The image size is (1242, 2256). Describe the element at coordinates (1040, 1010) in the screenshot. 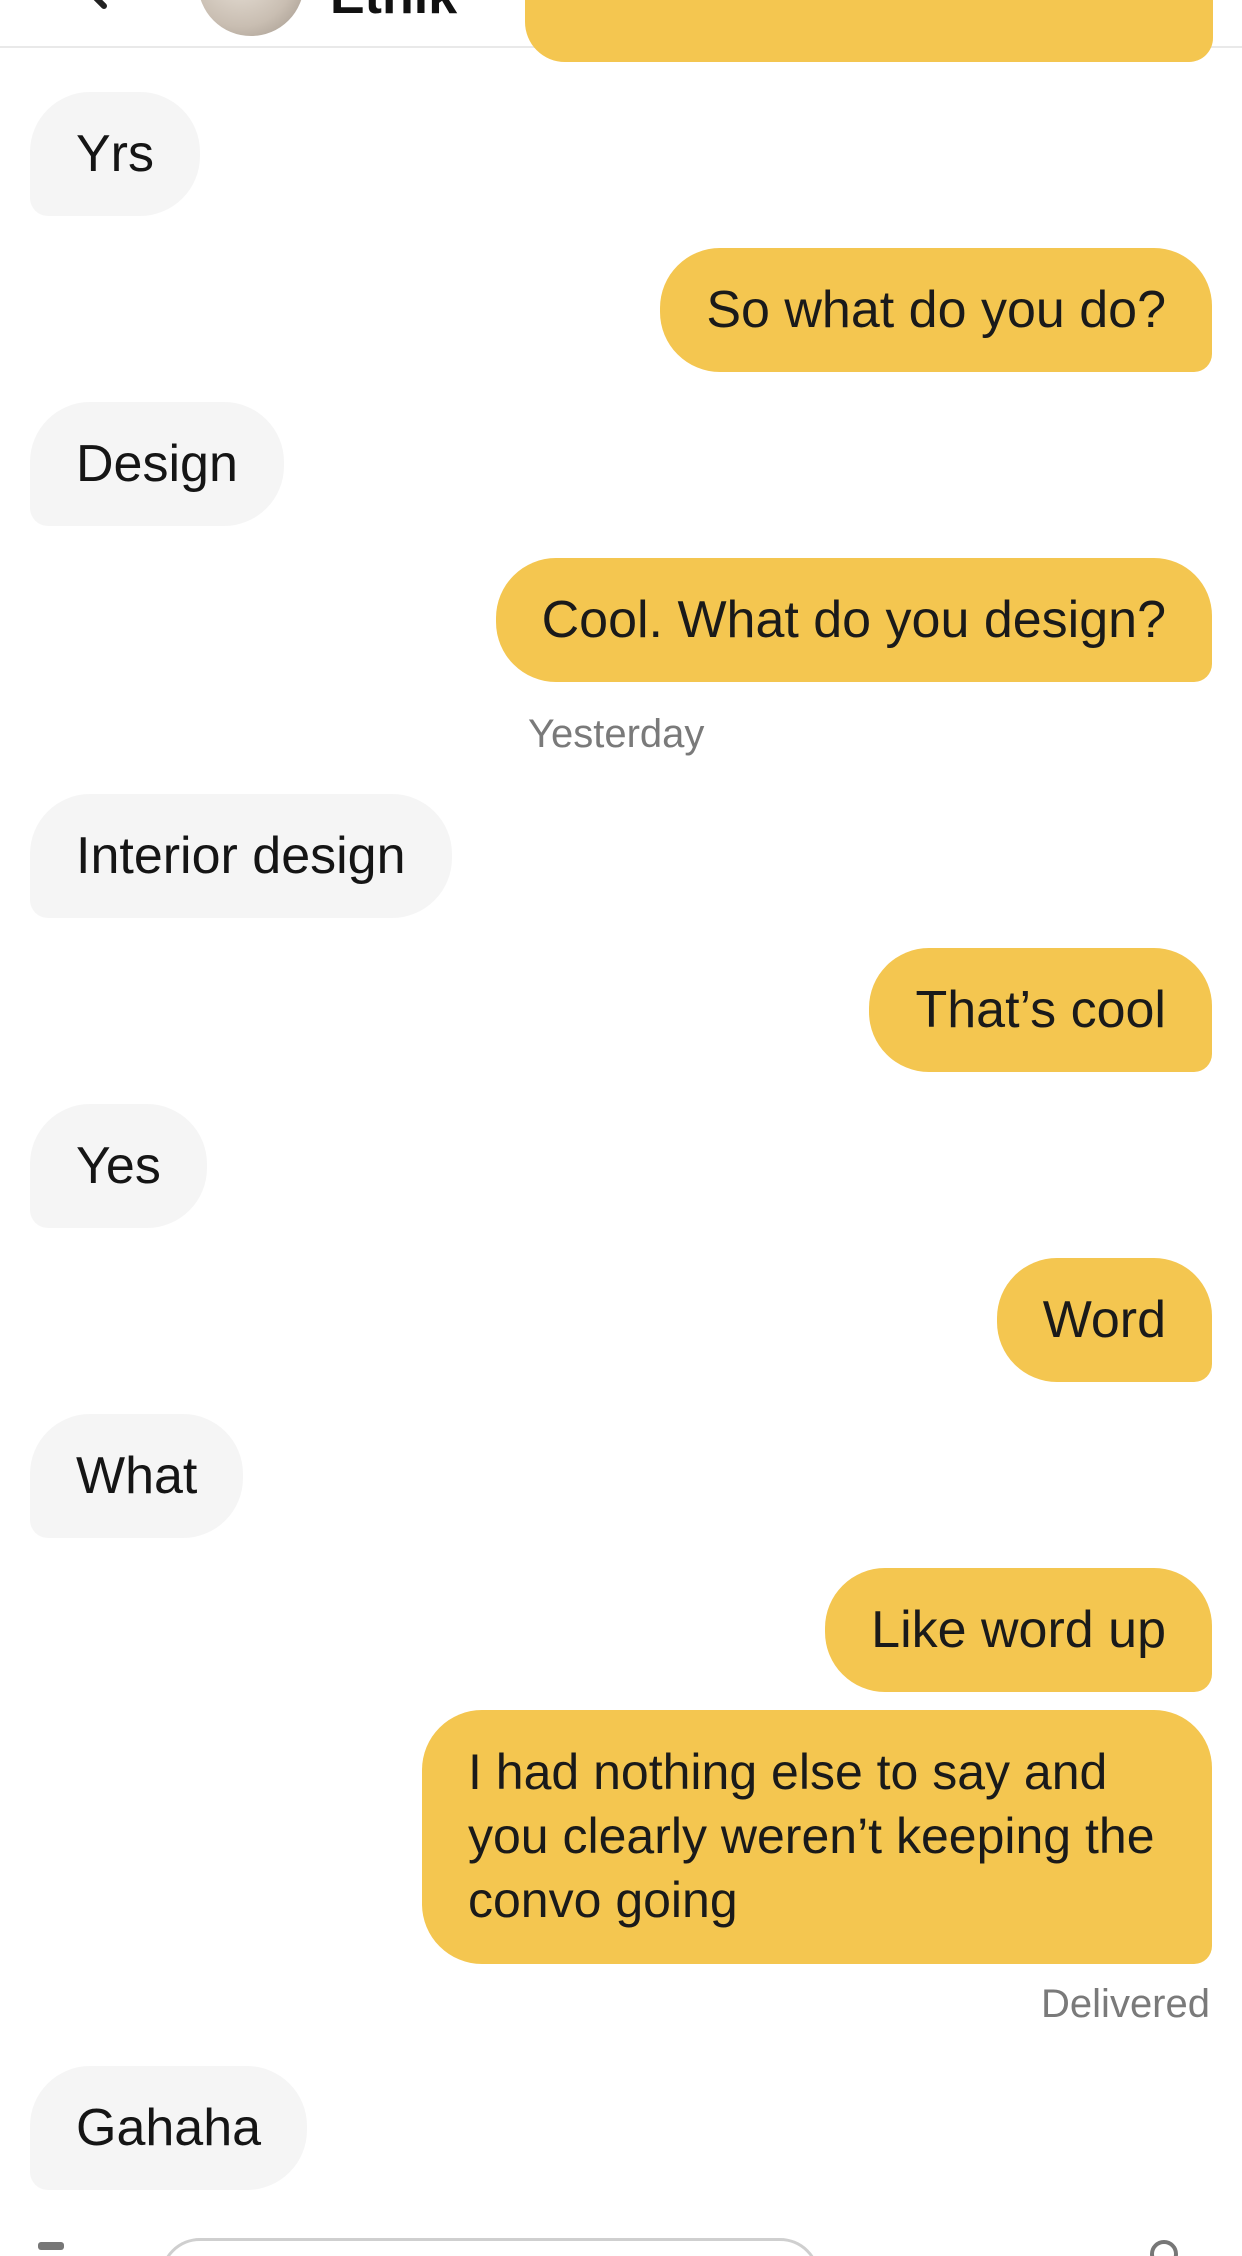

I see `message-bubble-outgoing: That’s cool` at that location.